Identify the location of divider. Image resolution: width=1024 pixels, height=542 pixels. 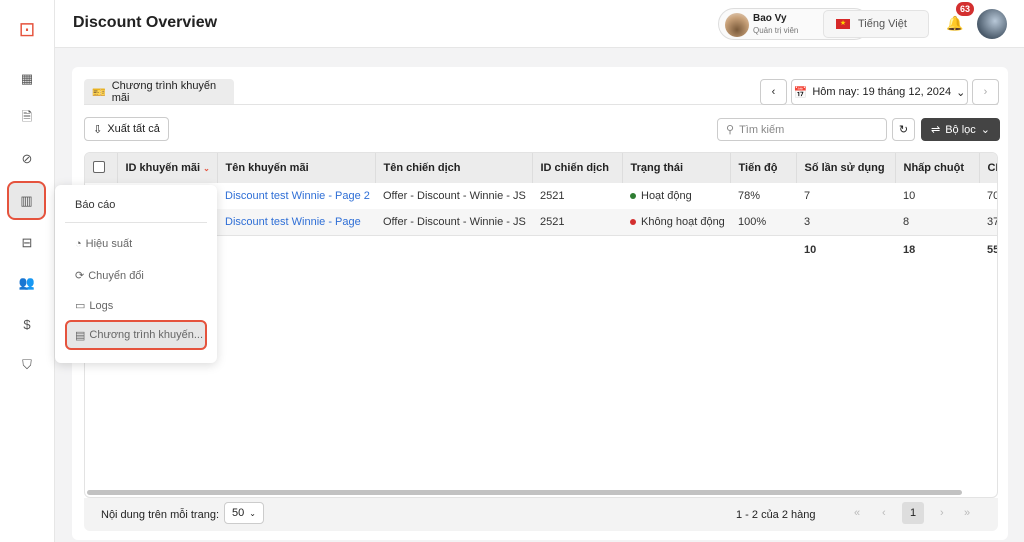
(136, 222).